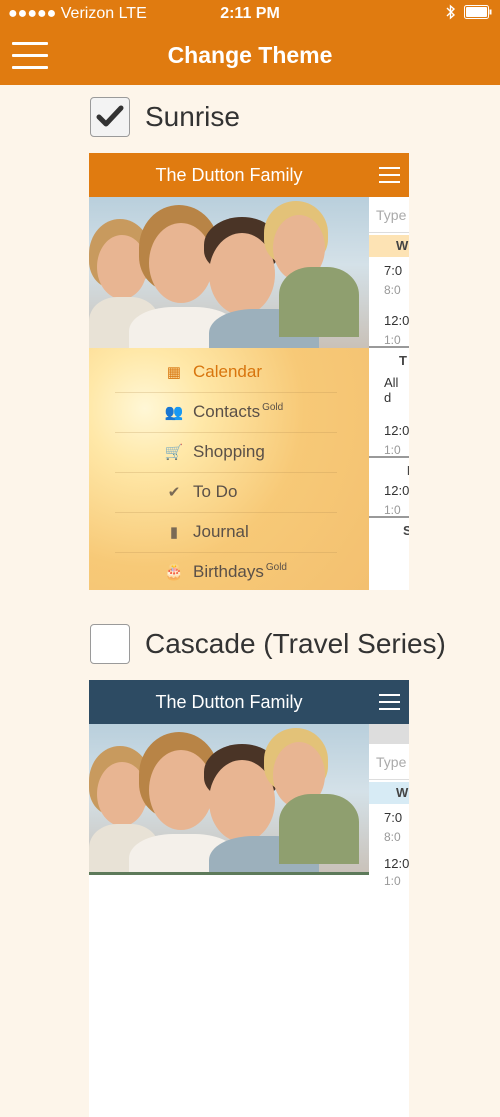 The height and width of the screenshot is (1117, 500). I want to click on cart-icon: 🛒, so click(174, 452).